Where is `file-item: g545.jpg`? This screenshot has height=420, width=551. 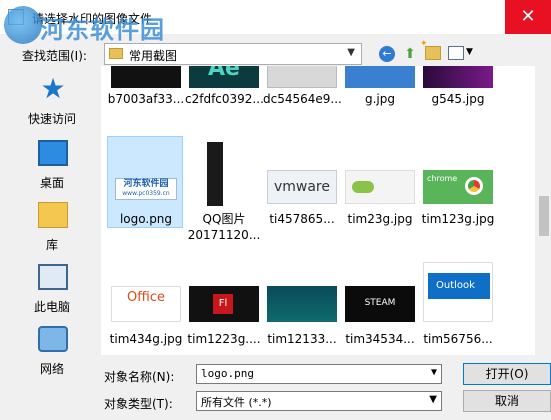
file-item: g545.jpg is located at coordinates (458, 88).